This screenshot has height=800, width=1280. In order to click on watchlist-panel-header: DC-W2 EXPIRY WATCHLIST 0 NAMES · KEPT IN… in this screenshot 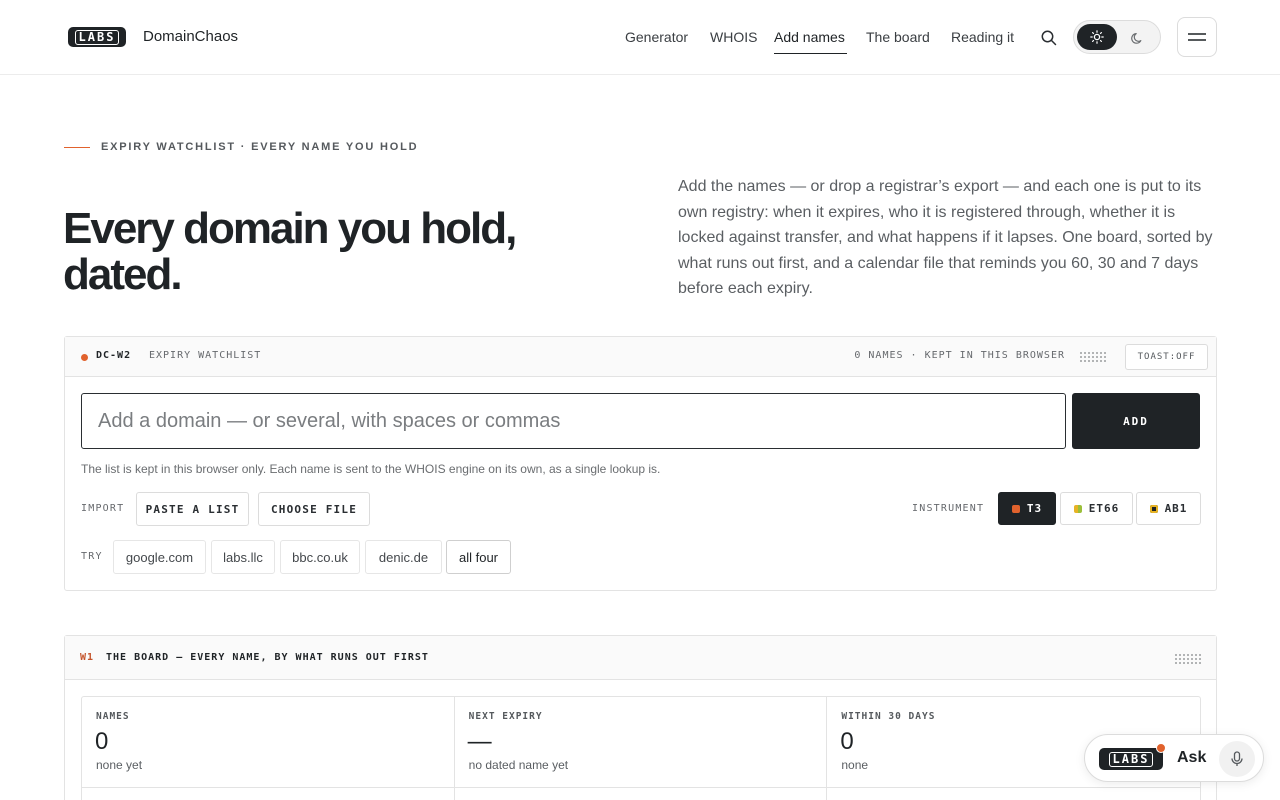, I will do `click(640, 357)`.